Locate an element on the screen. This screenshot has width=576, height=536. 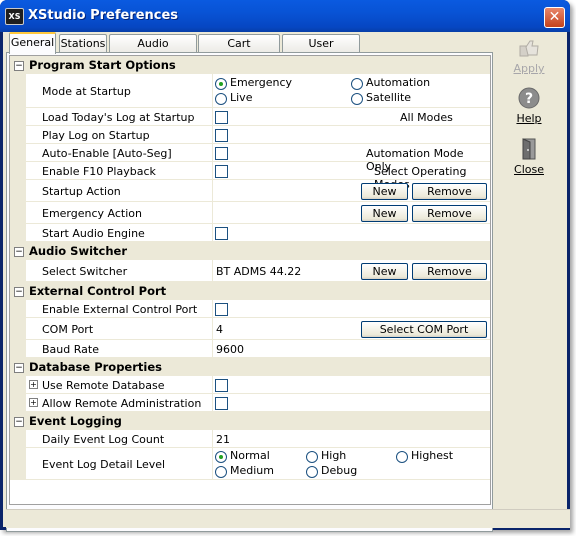
close-icon: ✕ is located at coordinates (554, 17).